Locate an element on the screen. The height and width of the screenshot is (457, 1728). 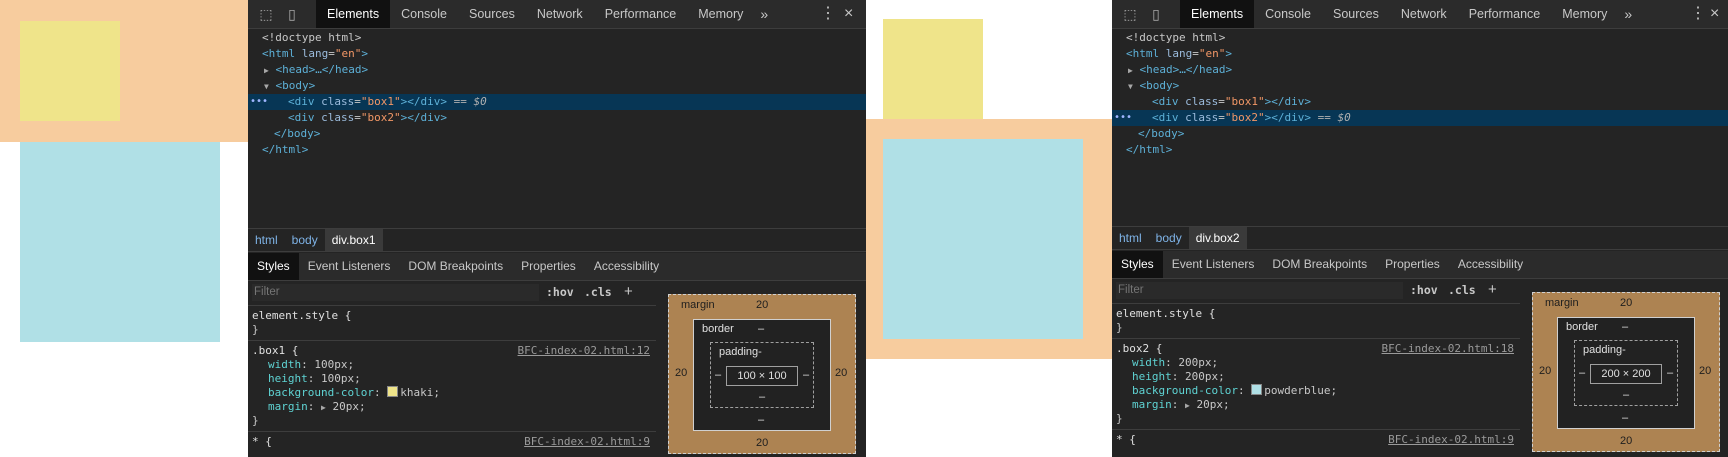
breadcrumb-div-box2: div.box2 is located at coordinates (1217, 238).